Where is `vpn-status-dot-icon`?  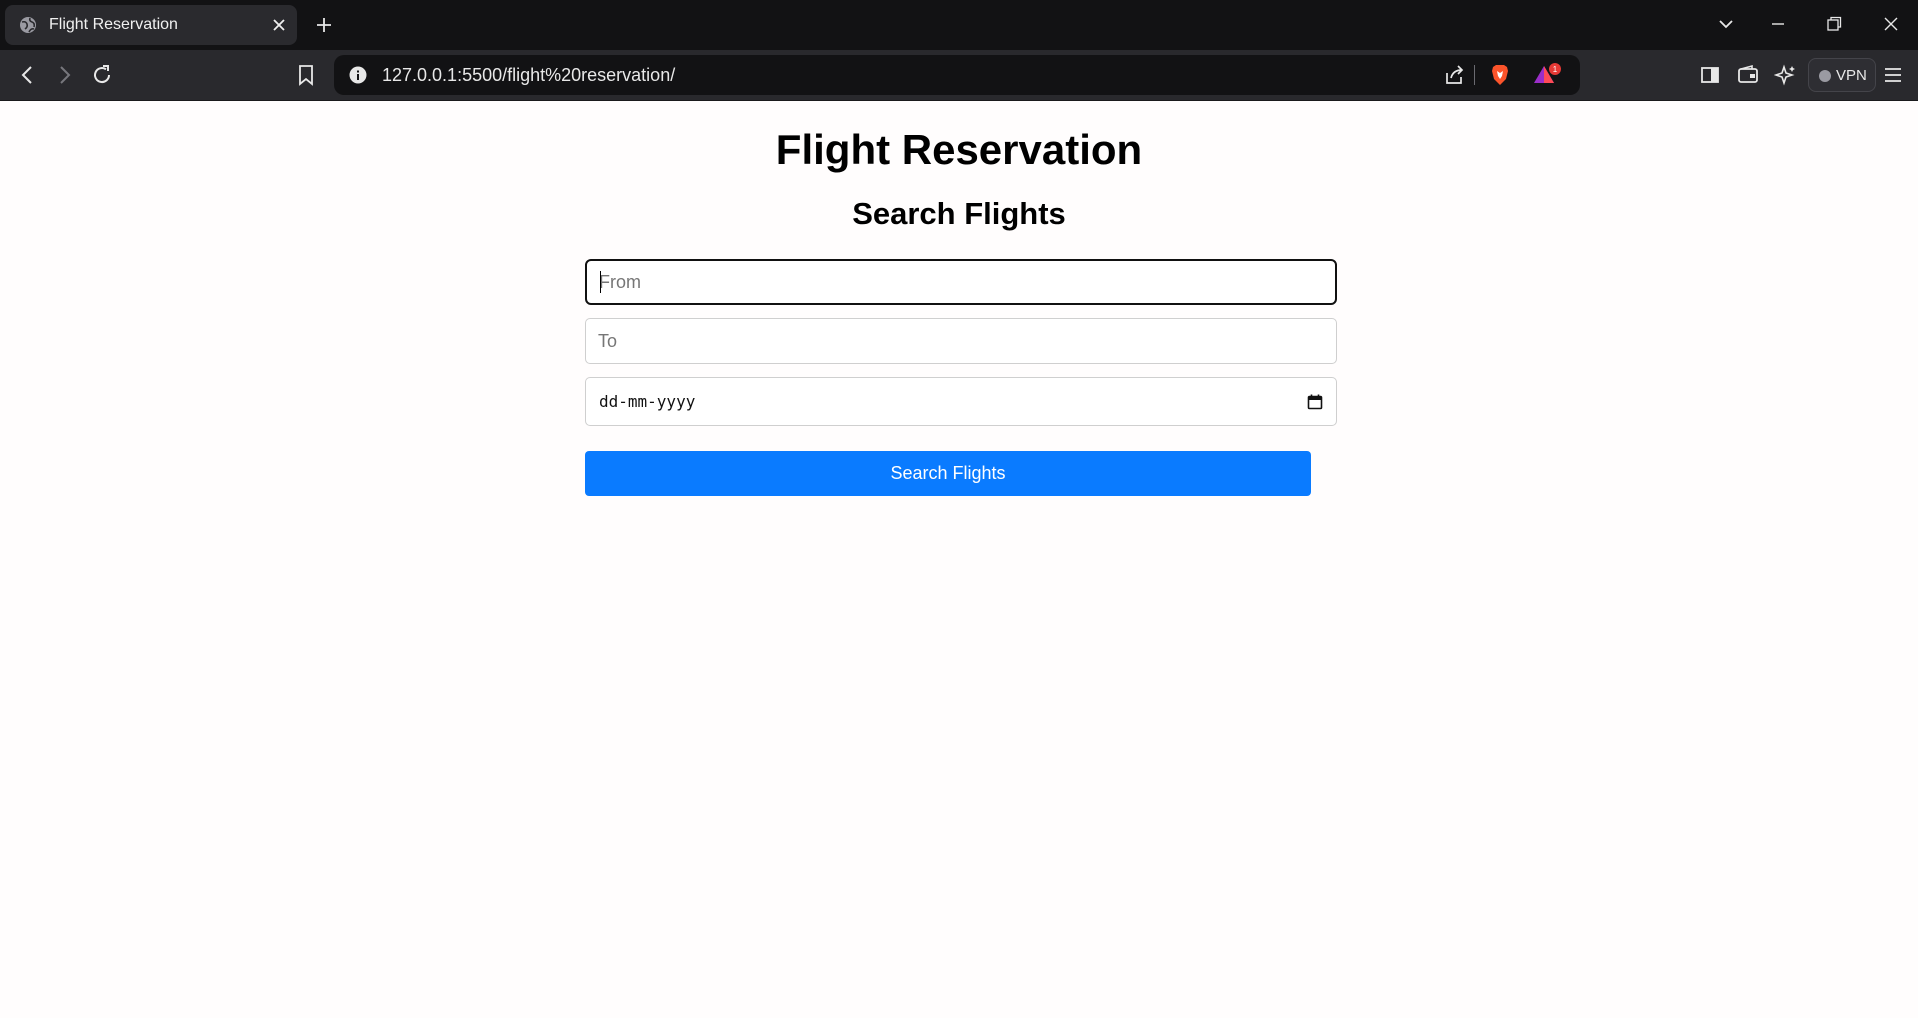
vpn-status-dot-icon is located at coordinates (1825, 76).